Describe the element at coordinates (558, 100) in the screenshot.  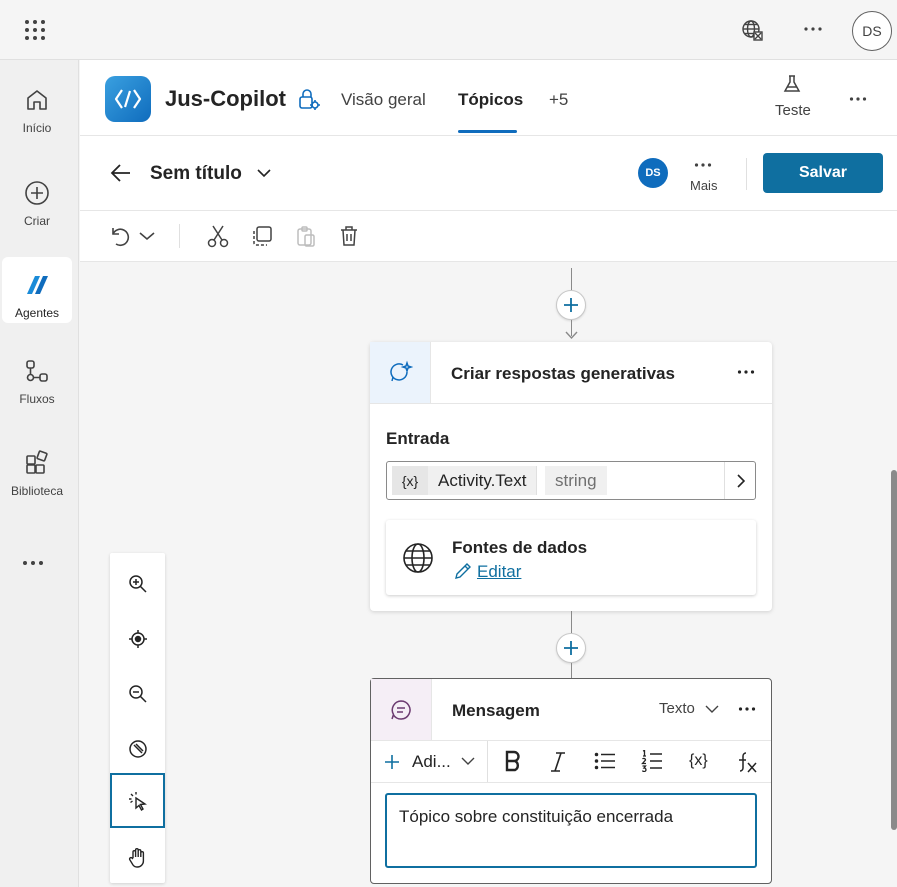
I see `tab-more: +5` at that location.